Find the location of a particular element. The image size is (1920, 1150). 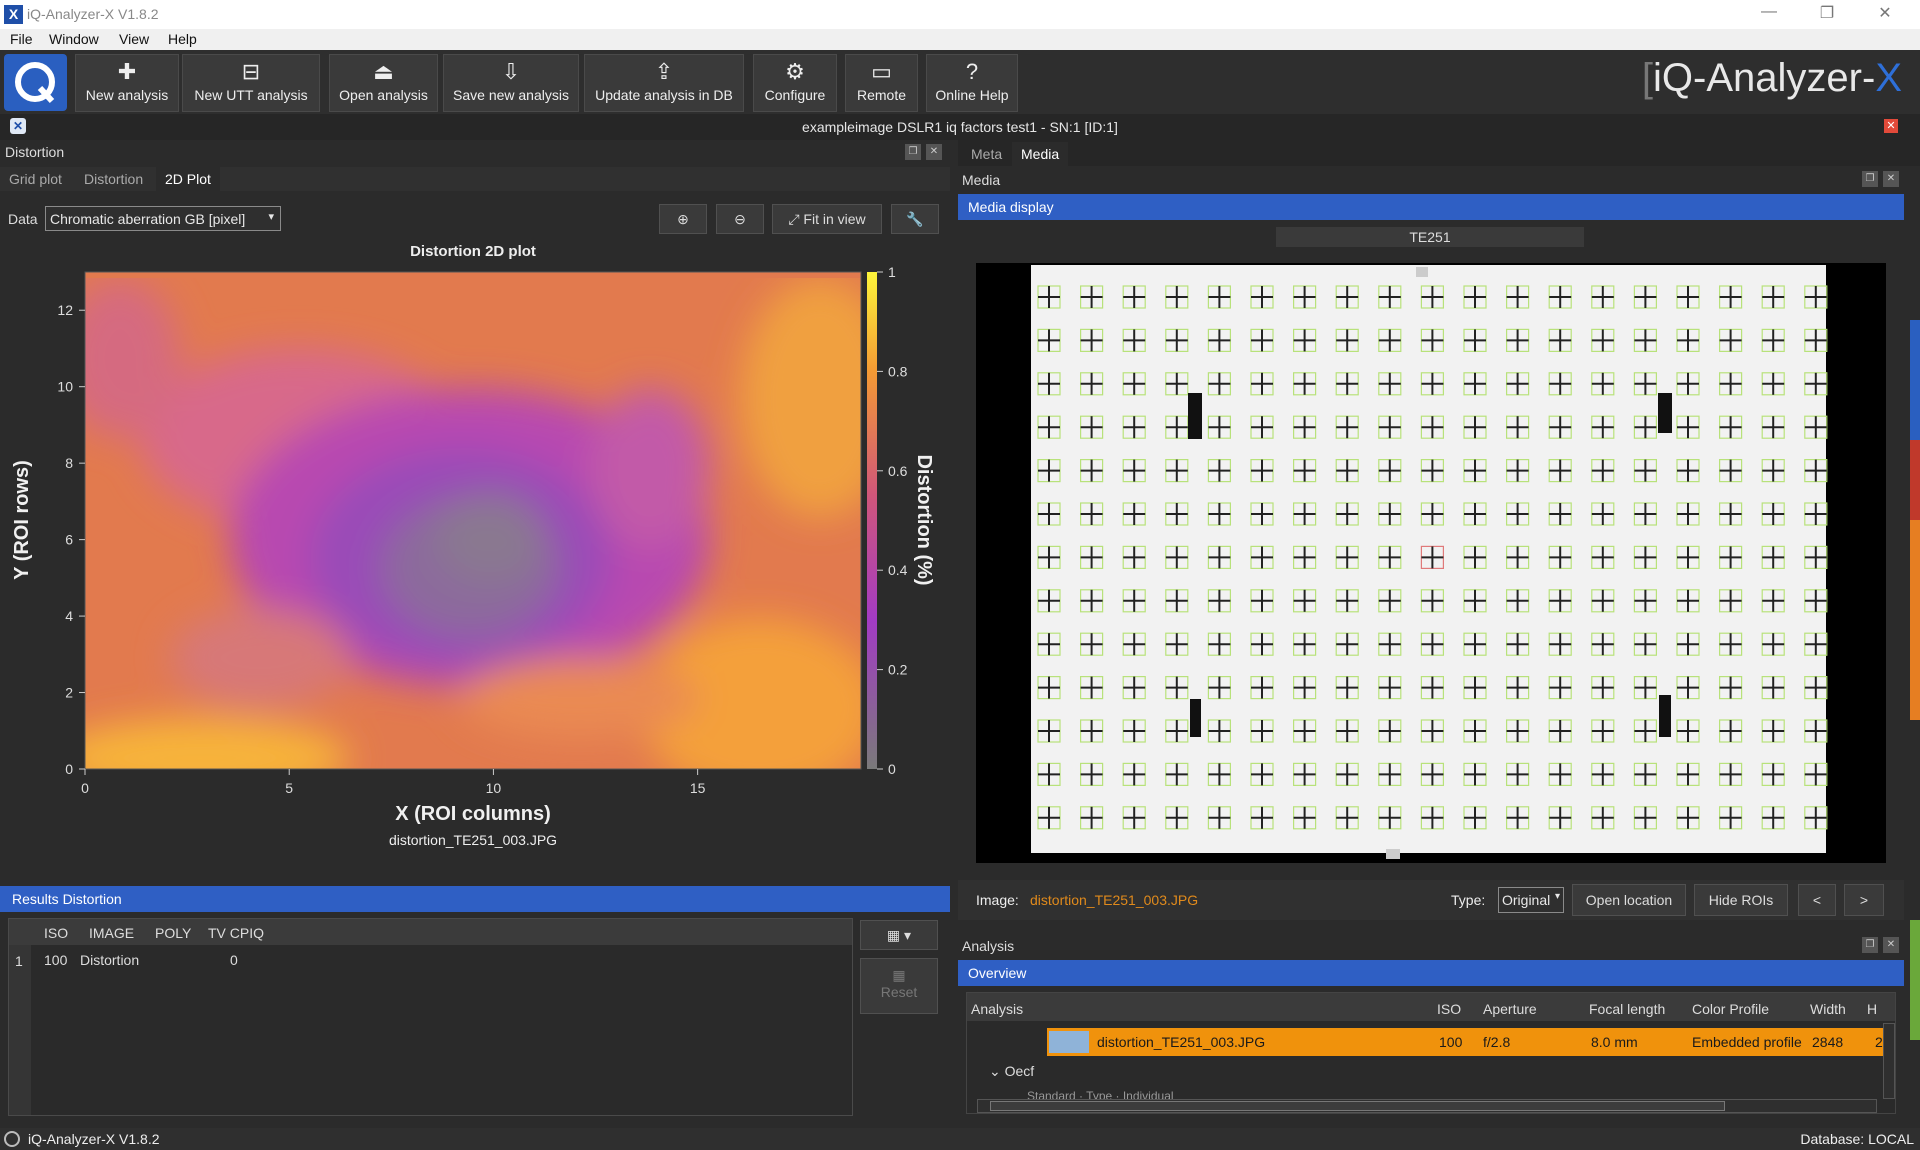

vertical-scrollbar is located at coordinates (1889, 1061).